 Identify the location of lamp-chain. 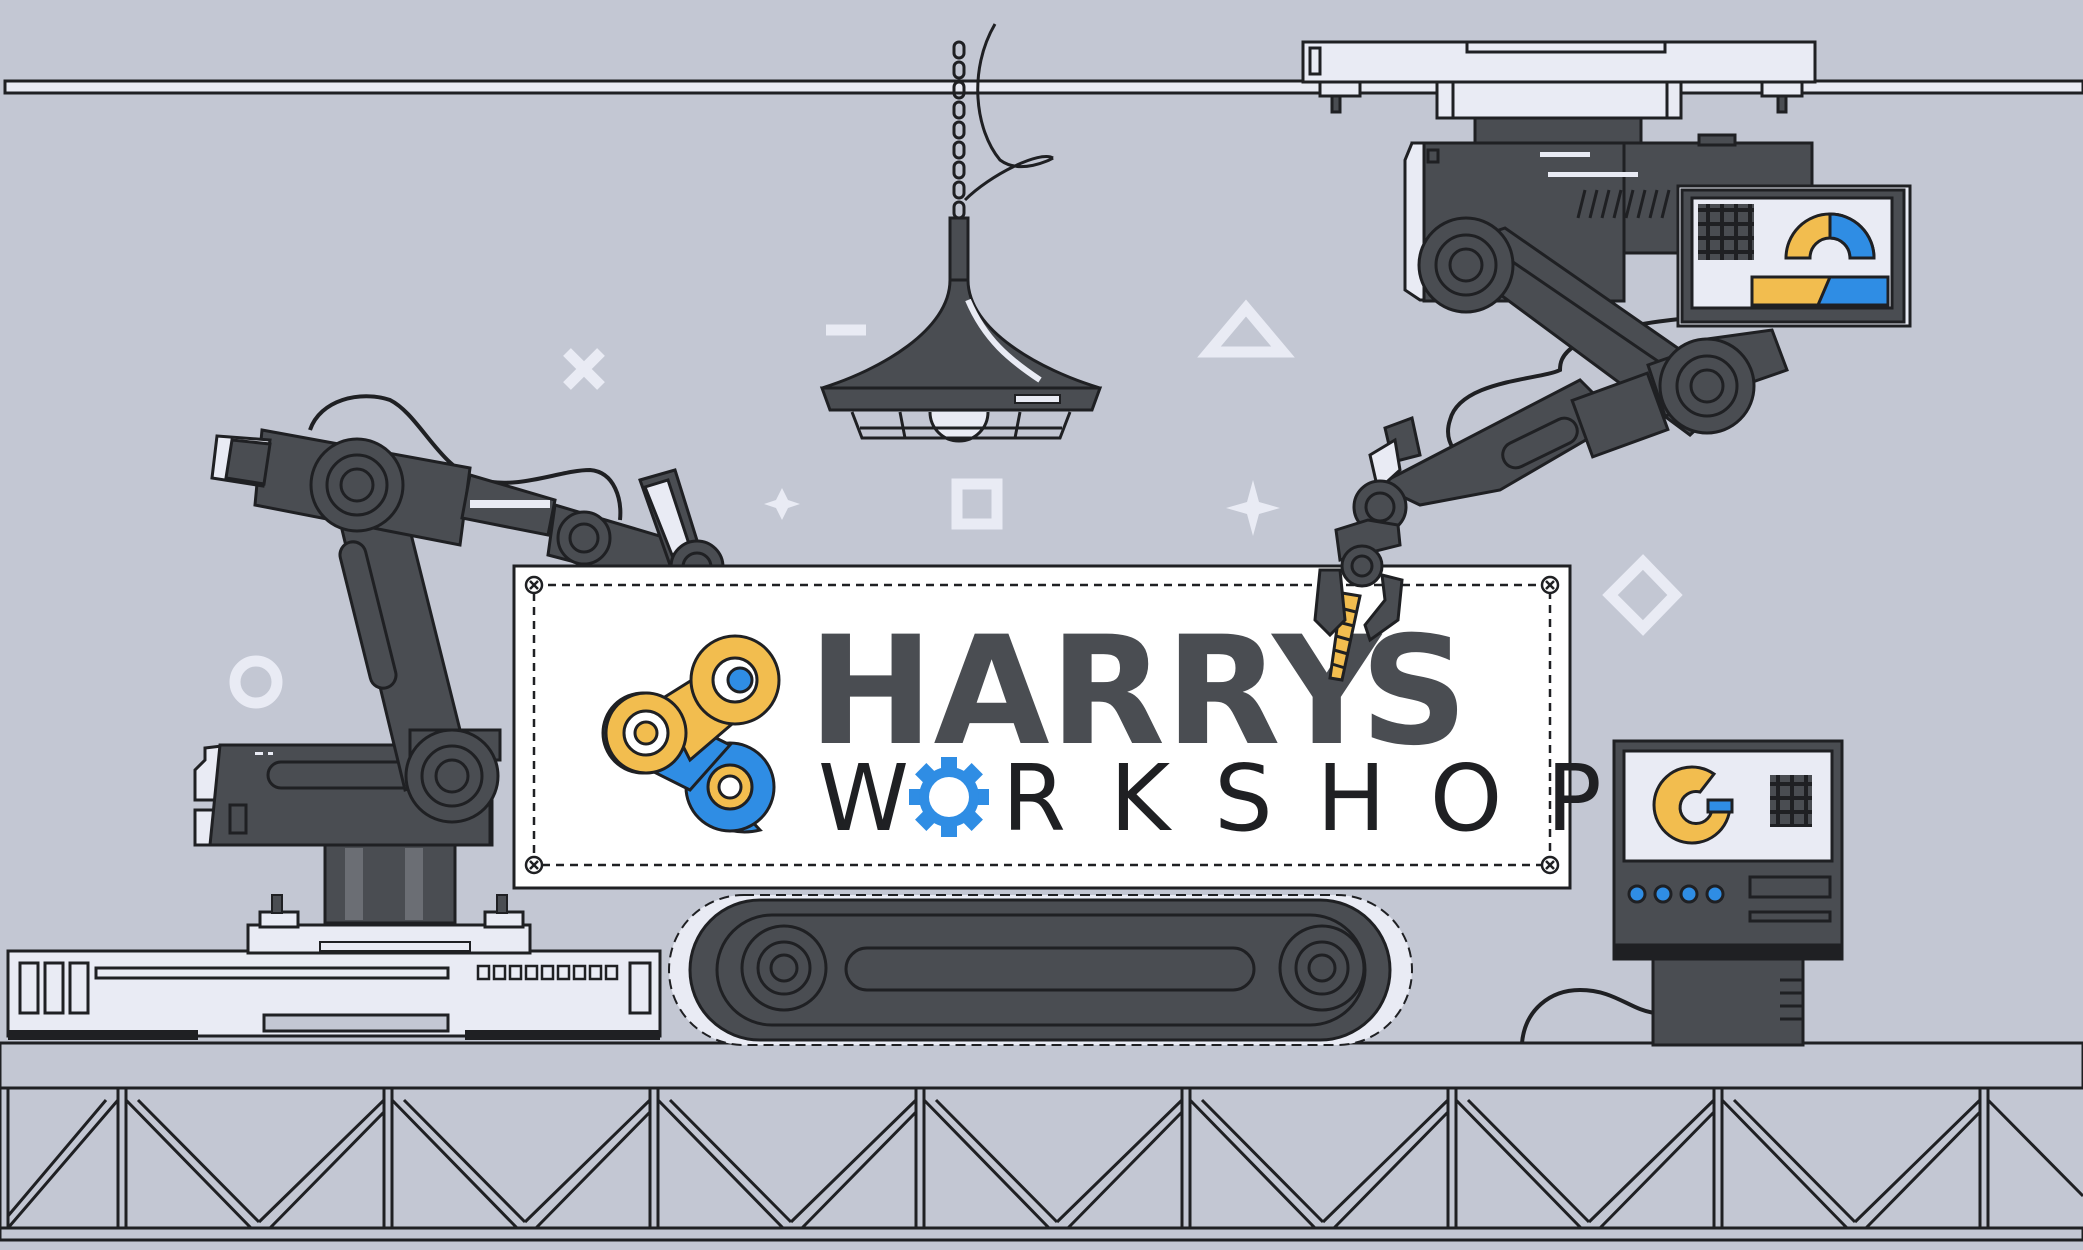
(959, 130).